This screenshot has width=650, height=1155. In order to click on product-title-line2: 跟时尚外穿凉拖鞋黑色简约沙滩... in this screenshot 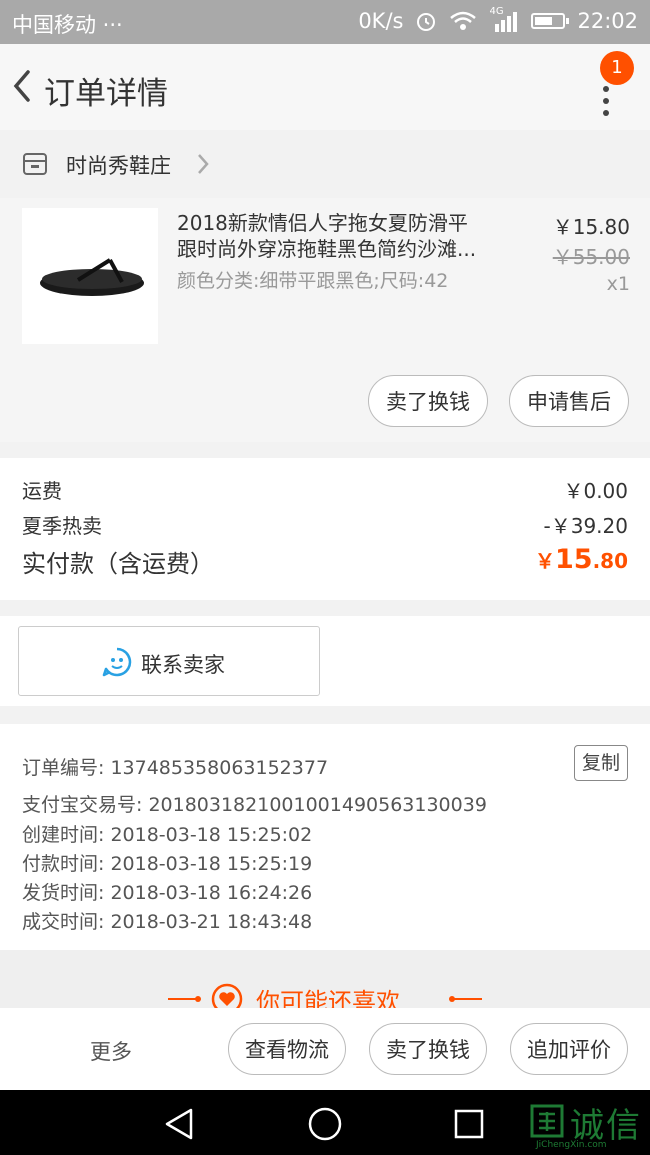, I will do `click(327, 249)`.